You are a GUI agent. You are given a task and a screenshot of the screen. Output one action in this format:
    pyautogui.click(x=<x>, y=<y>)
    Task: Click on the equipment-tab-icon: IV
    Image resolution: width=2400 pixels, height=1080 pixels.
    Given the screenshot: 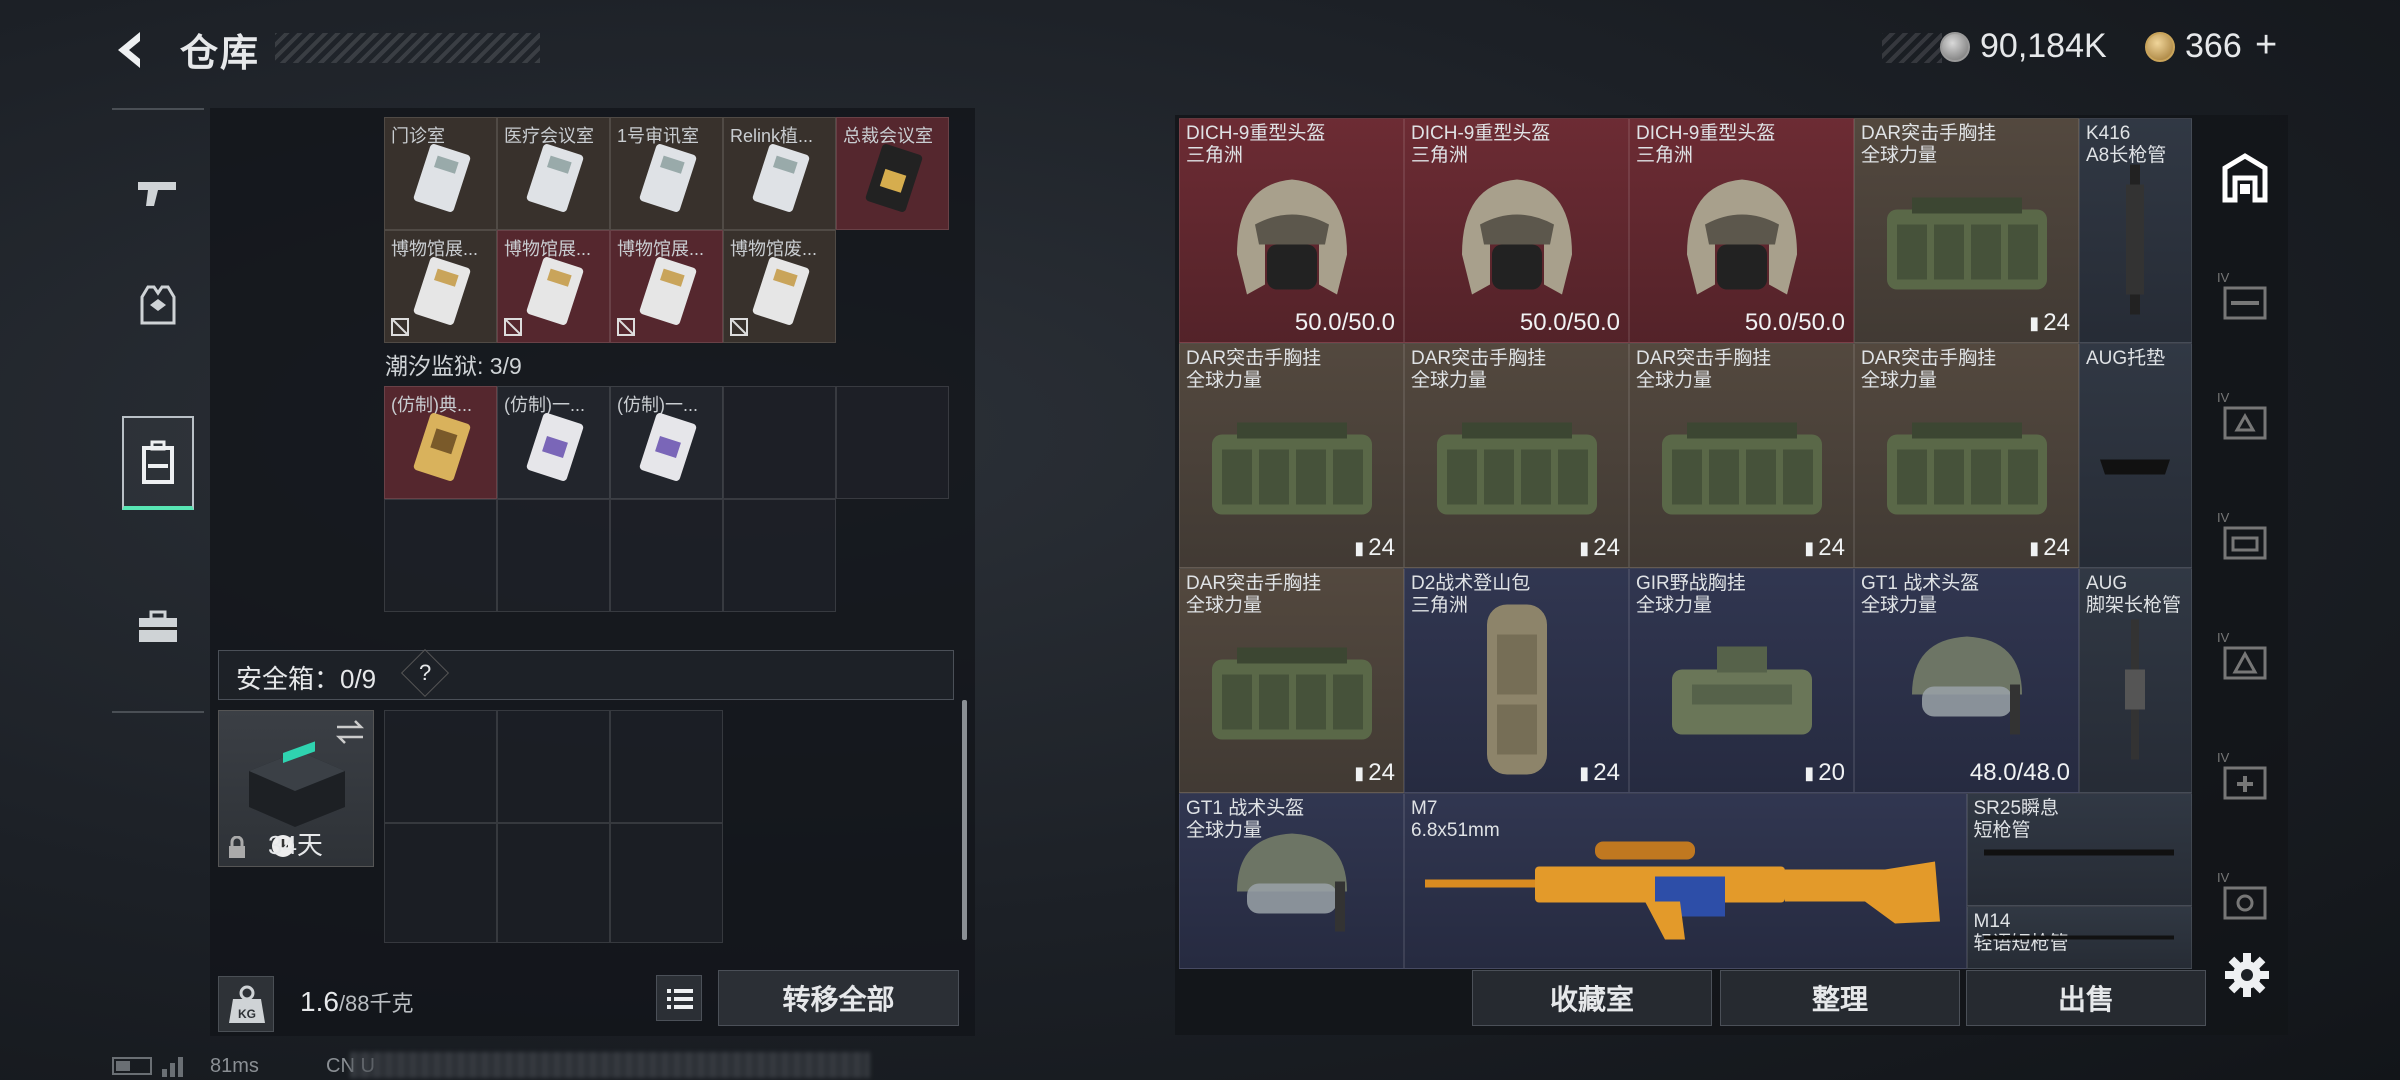 What is the action you would take?
    pyautogui.click(x=2242, y=415)
    